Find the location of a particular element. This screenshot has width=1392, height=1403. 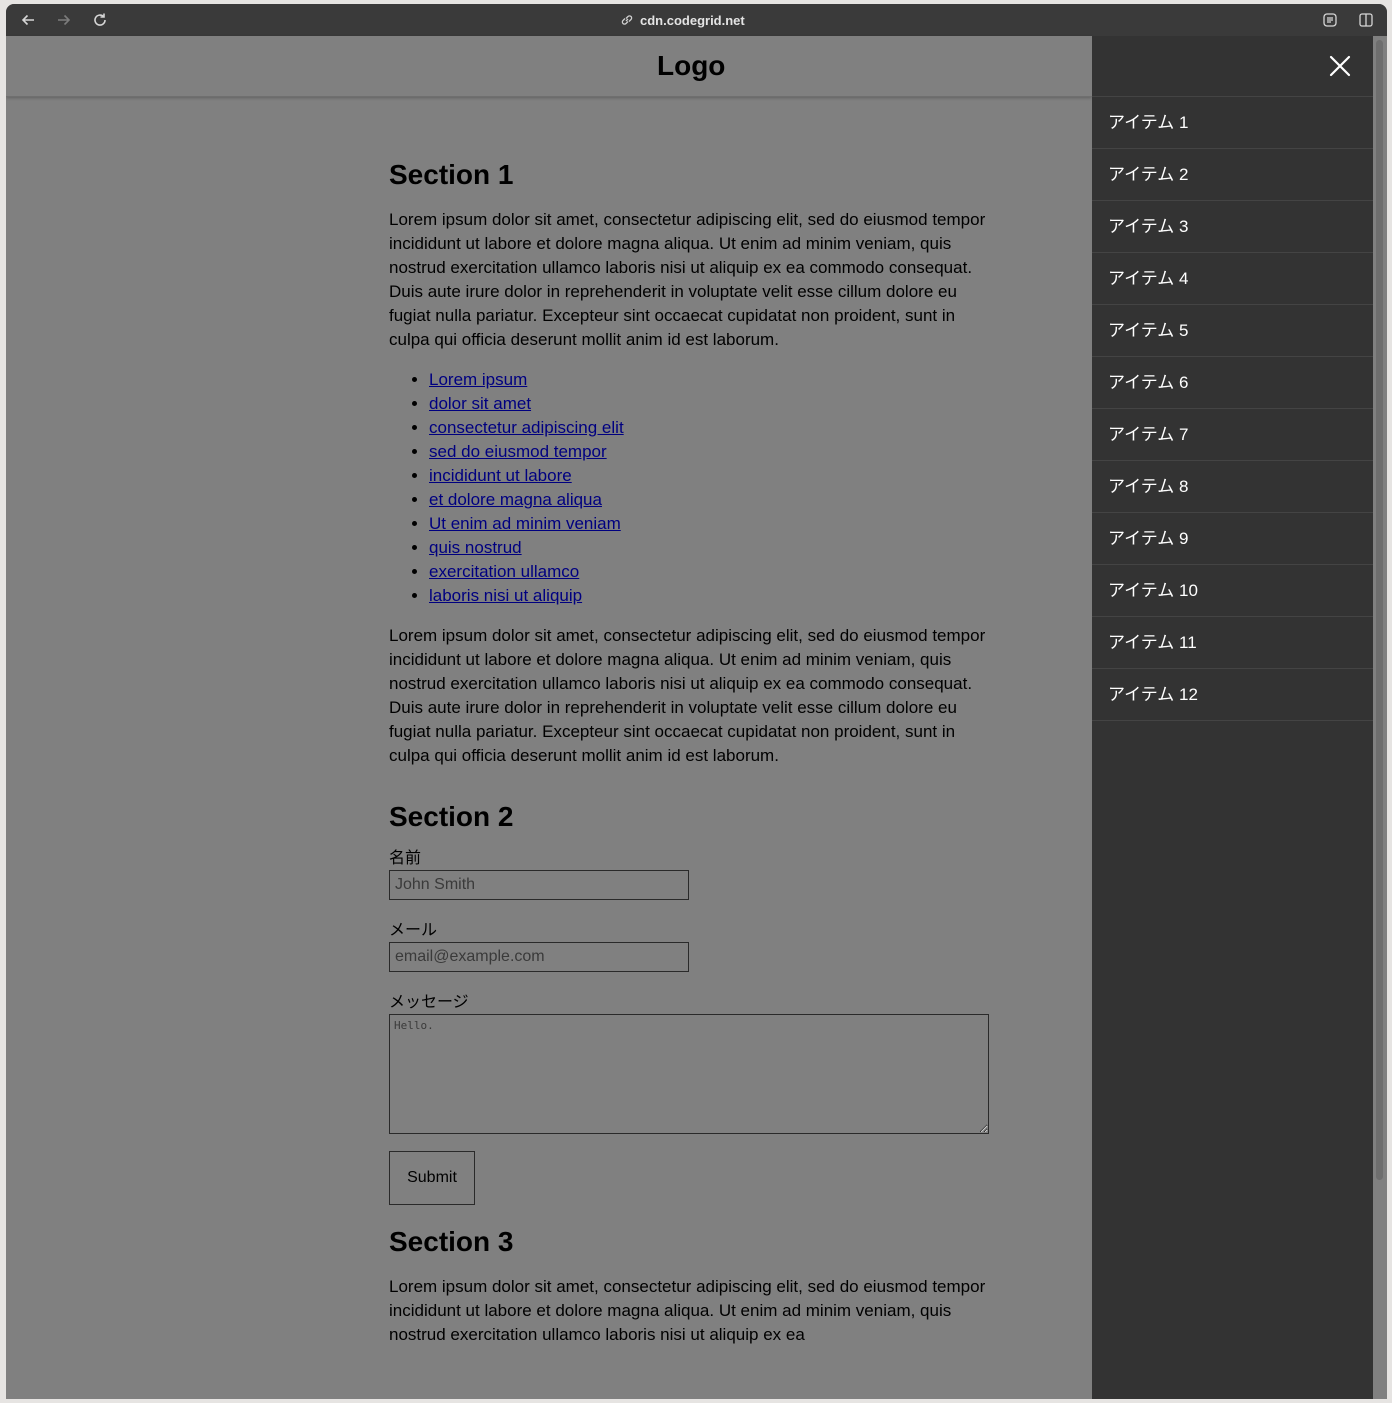

drawer-item-7: アイテム 7 is located at coordinates (1232, 435).